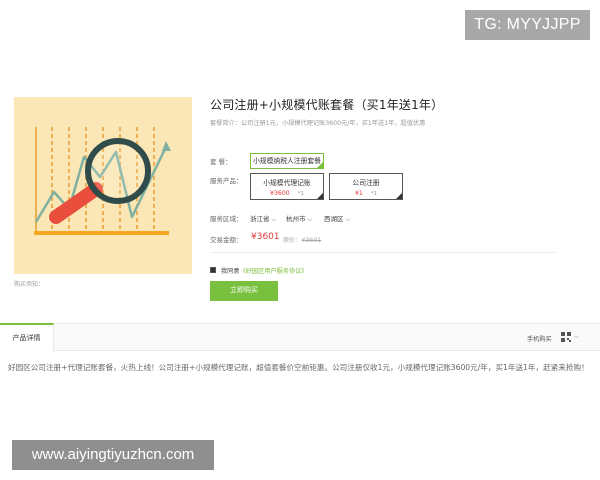 This screenshot has width=600, height=480. I want to click on agreement-text: 我同意《好园区用户服务协议》, so click(264, 270).